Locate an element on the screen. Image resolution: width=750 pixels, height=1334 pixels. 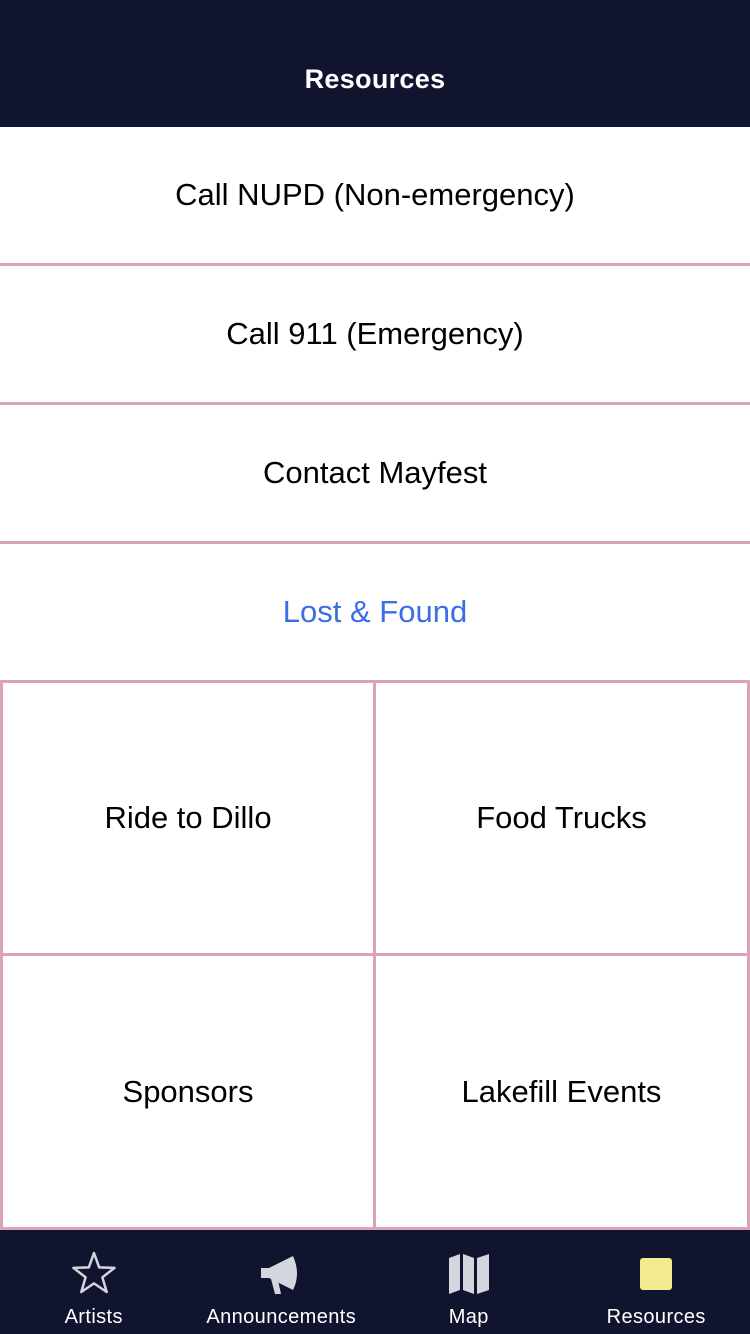
star-icon is located at coordinates (94, 1274).